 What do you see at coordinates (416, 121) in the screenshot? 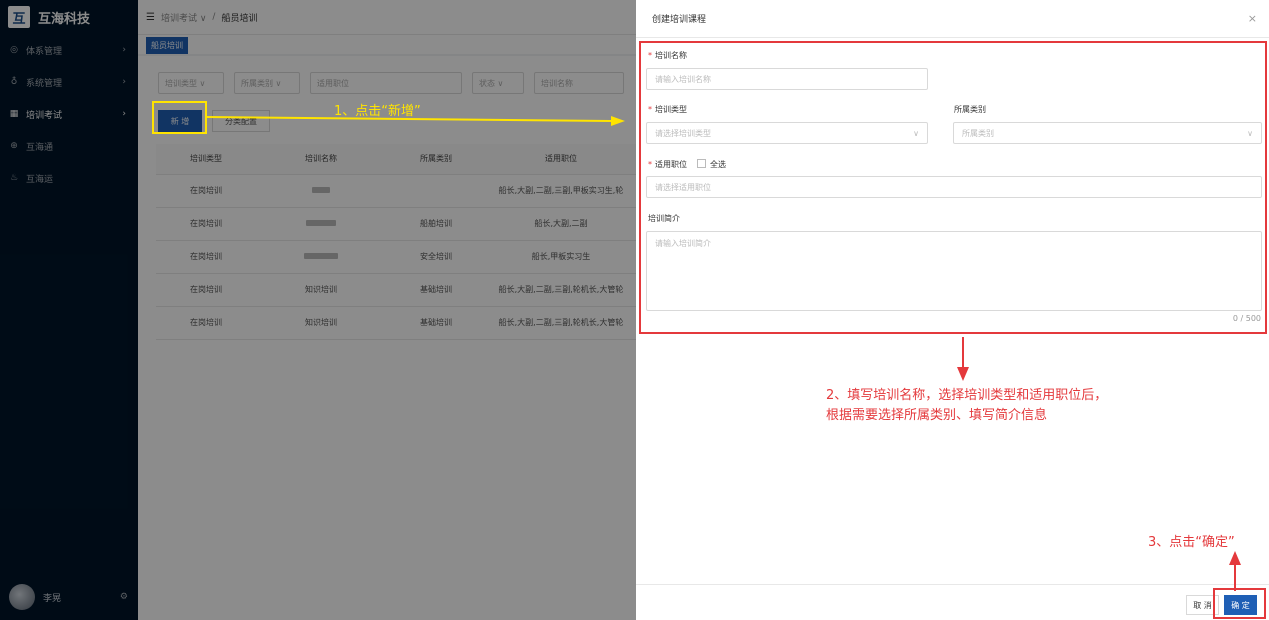
I see `annotation-arrow-step1` at bounding box center [416, 121].